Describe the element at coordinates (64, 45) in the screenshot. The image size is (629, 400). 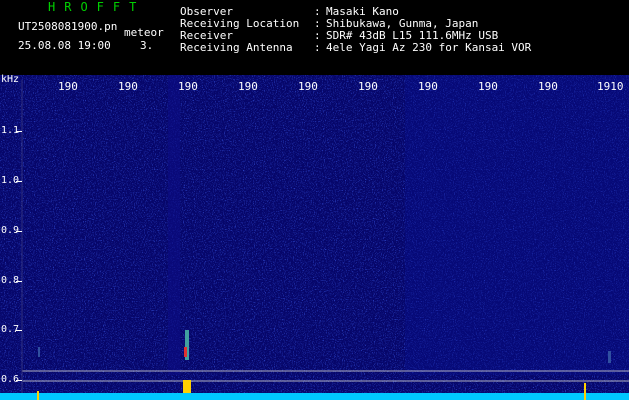
I see `datetime-label: 25.08.08 19:00` at that location.